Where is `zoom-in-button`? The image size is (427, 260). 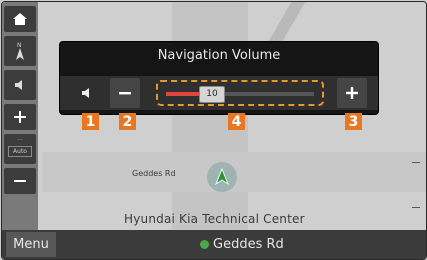 zoom-in-button is located at coordinates (20, 117).